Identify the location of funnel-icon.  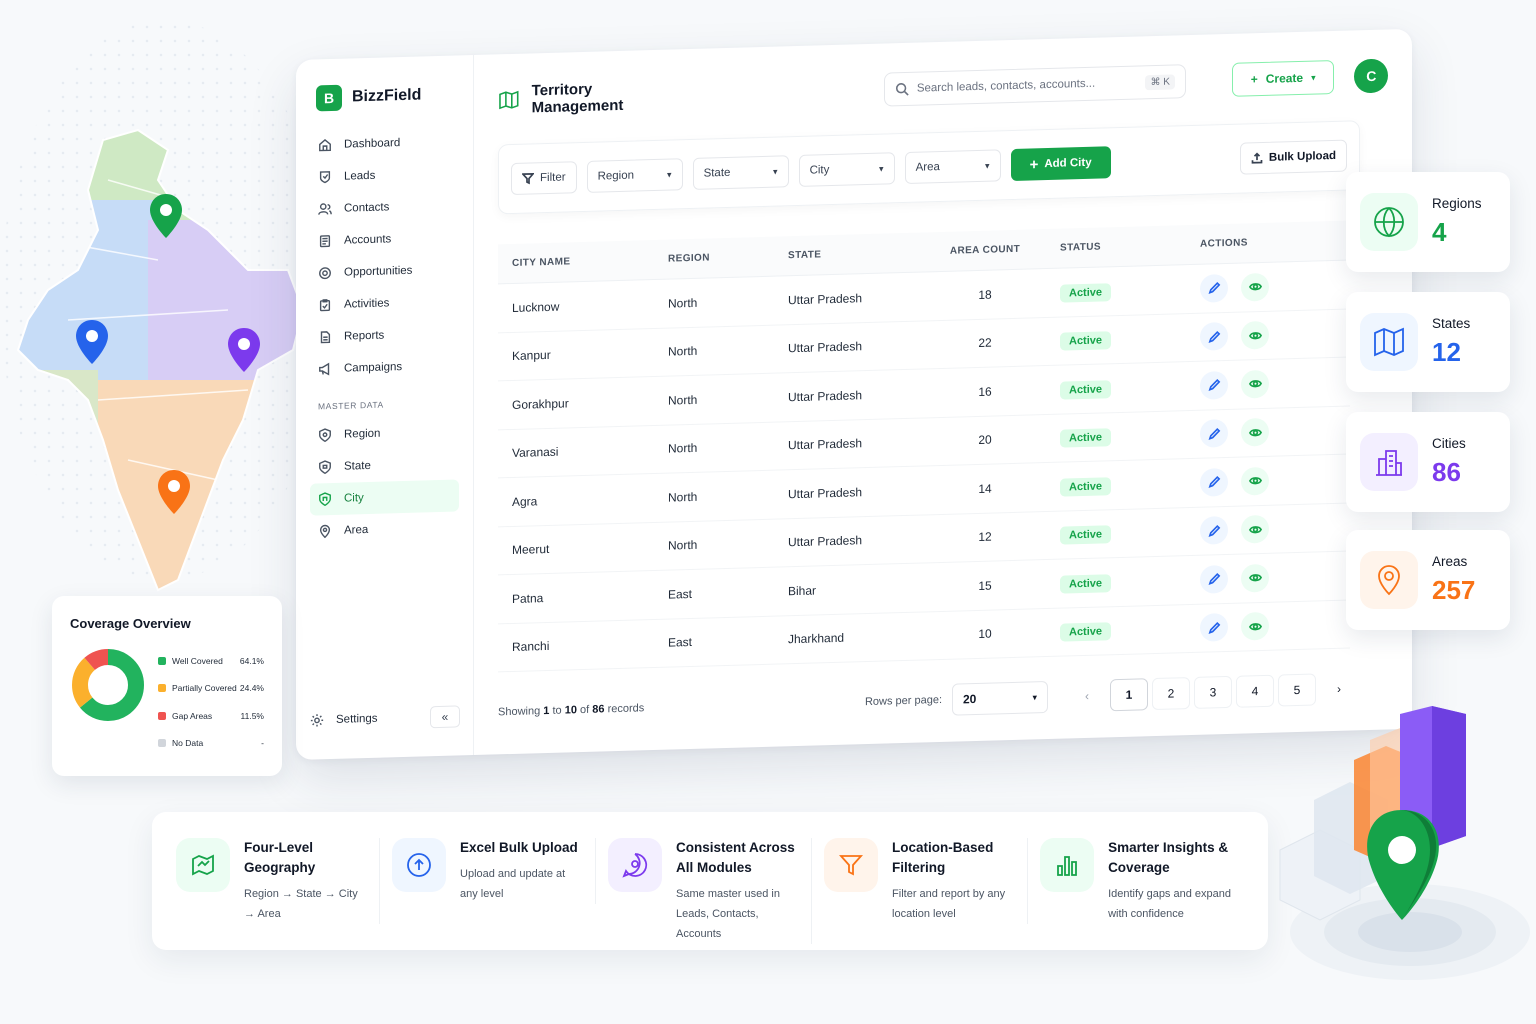
(851, 865).